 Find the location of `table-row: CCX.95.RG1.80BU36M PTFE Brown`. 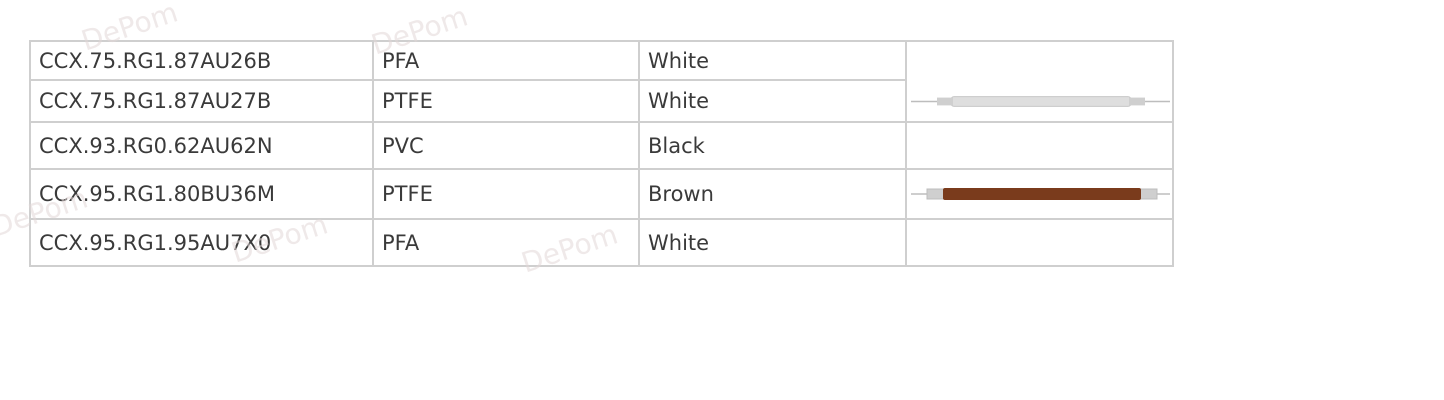

table-row: CCX.95.RG1.80BU36M PTFE Brown is located at coordinates (601, 194).